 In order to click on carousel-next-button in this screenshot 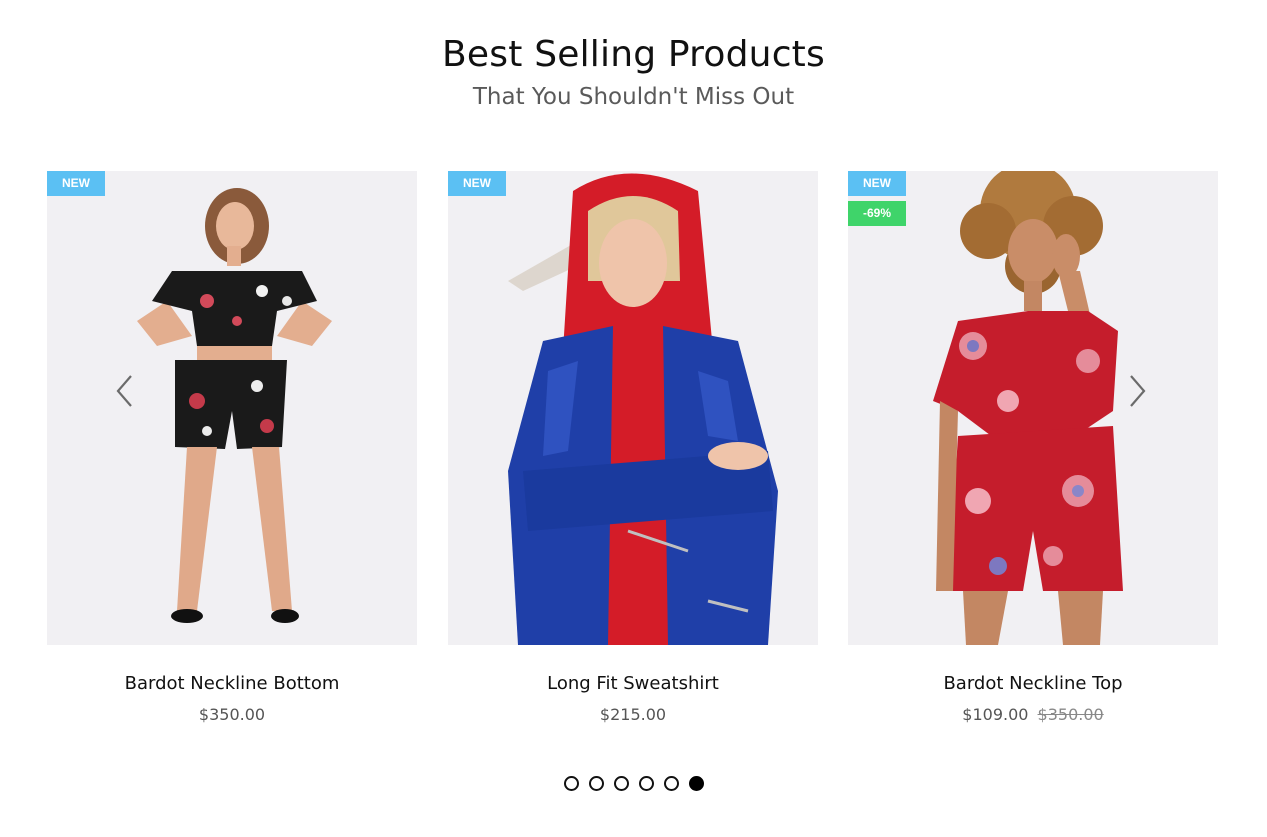, I will do `click(1138, 391)`.